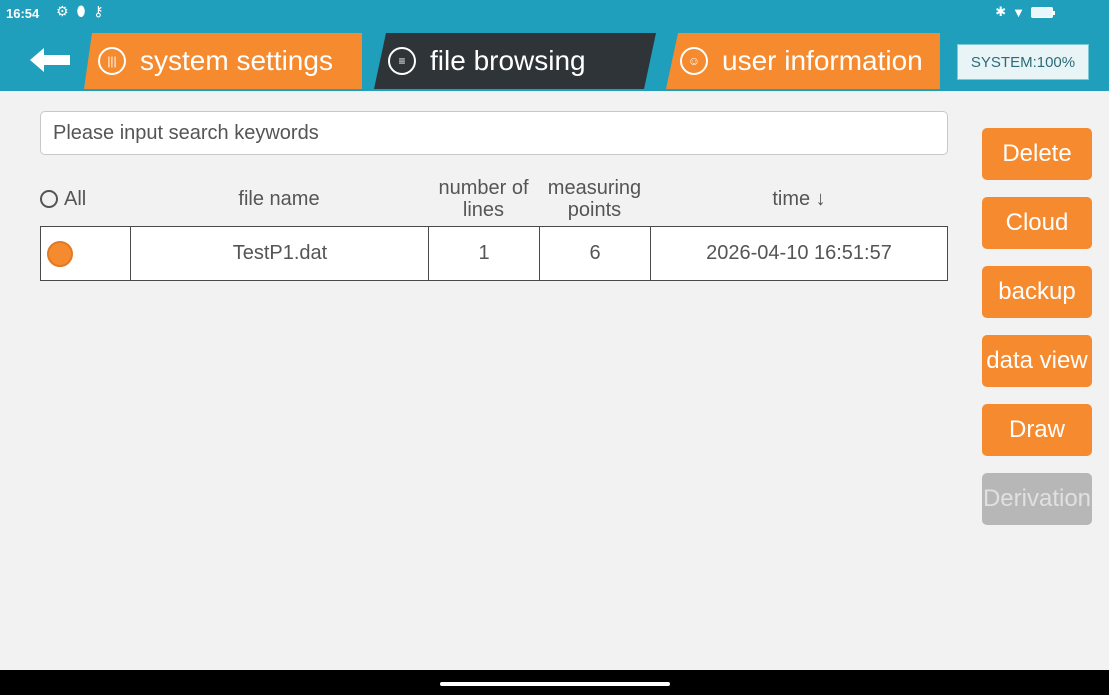 The height and width of the screenshot is (695, 1109). I want to click on data-view-button: data view, so click(1037, 361).